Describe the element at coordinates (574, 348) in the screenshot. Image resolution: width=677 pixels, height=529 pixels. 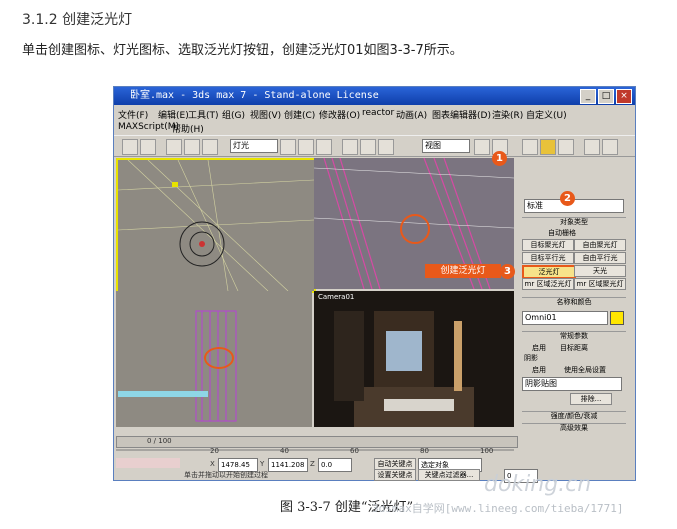
I see `target-distance-label: 目标距离` at that location.